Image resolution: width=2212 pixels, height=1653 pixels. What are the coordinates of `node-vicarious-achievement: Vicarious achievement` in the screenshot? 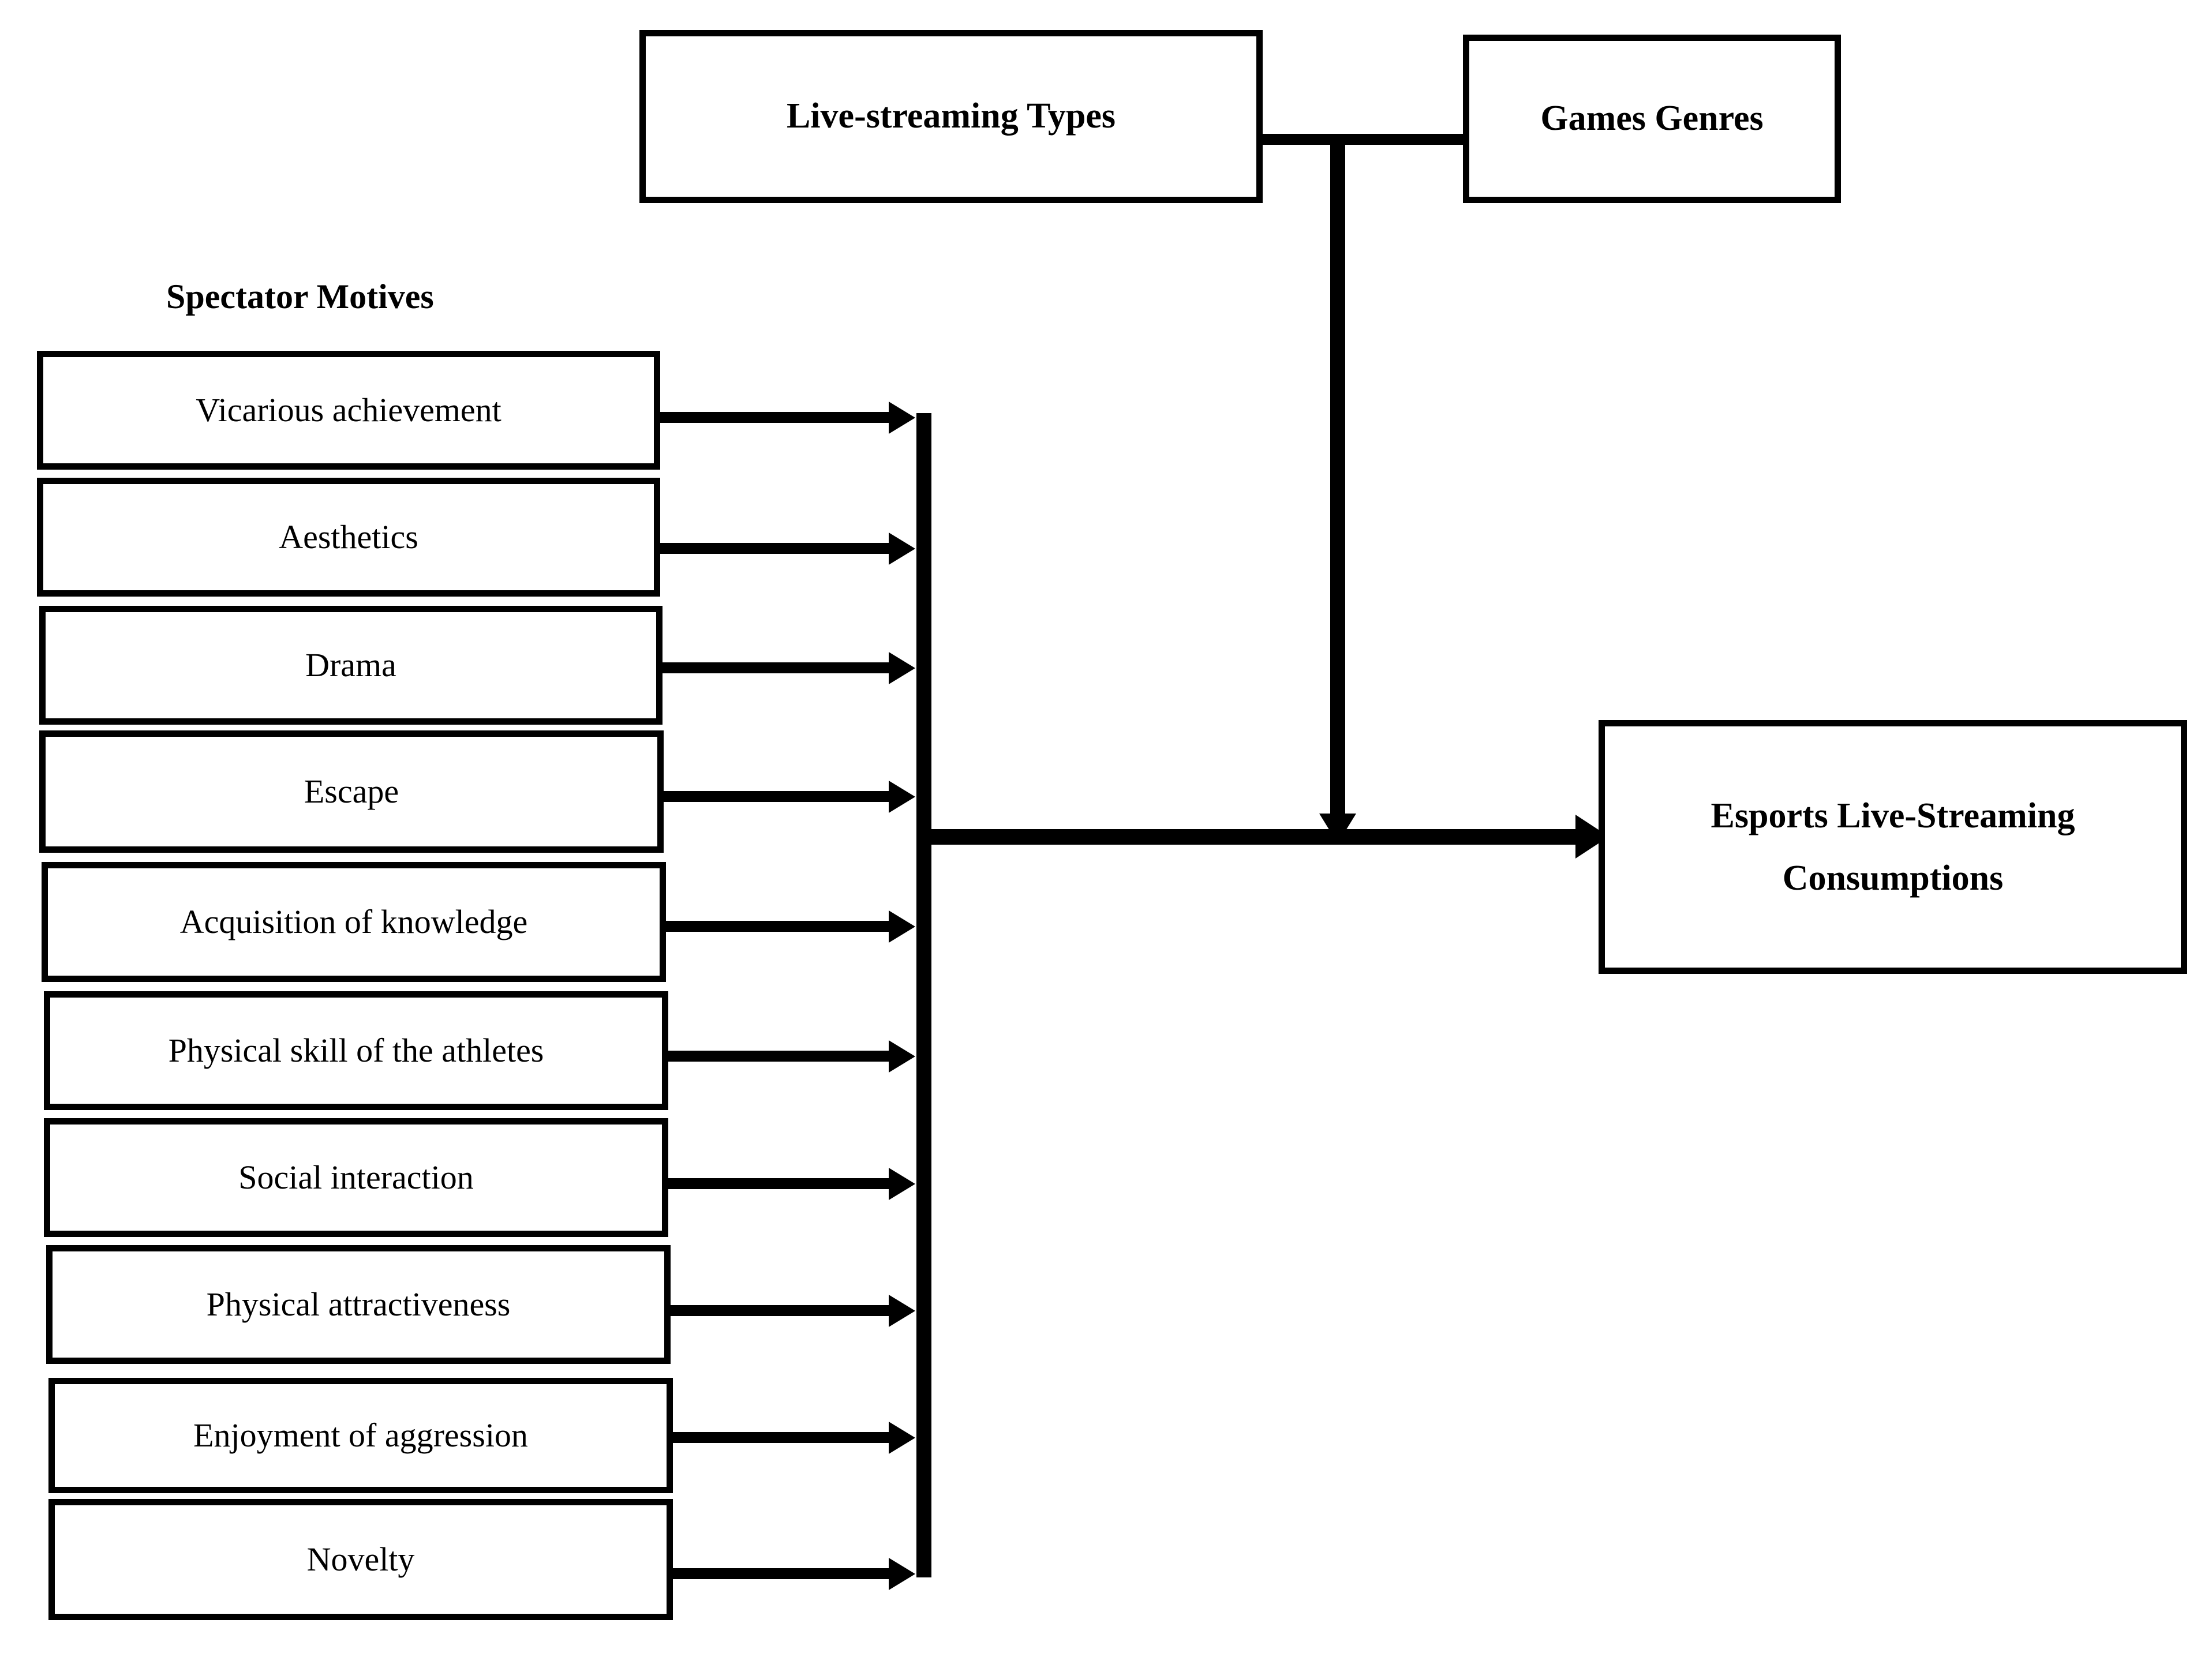 It's located at (348, 410).